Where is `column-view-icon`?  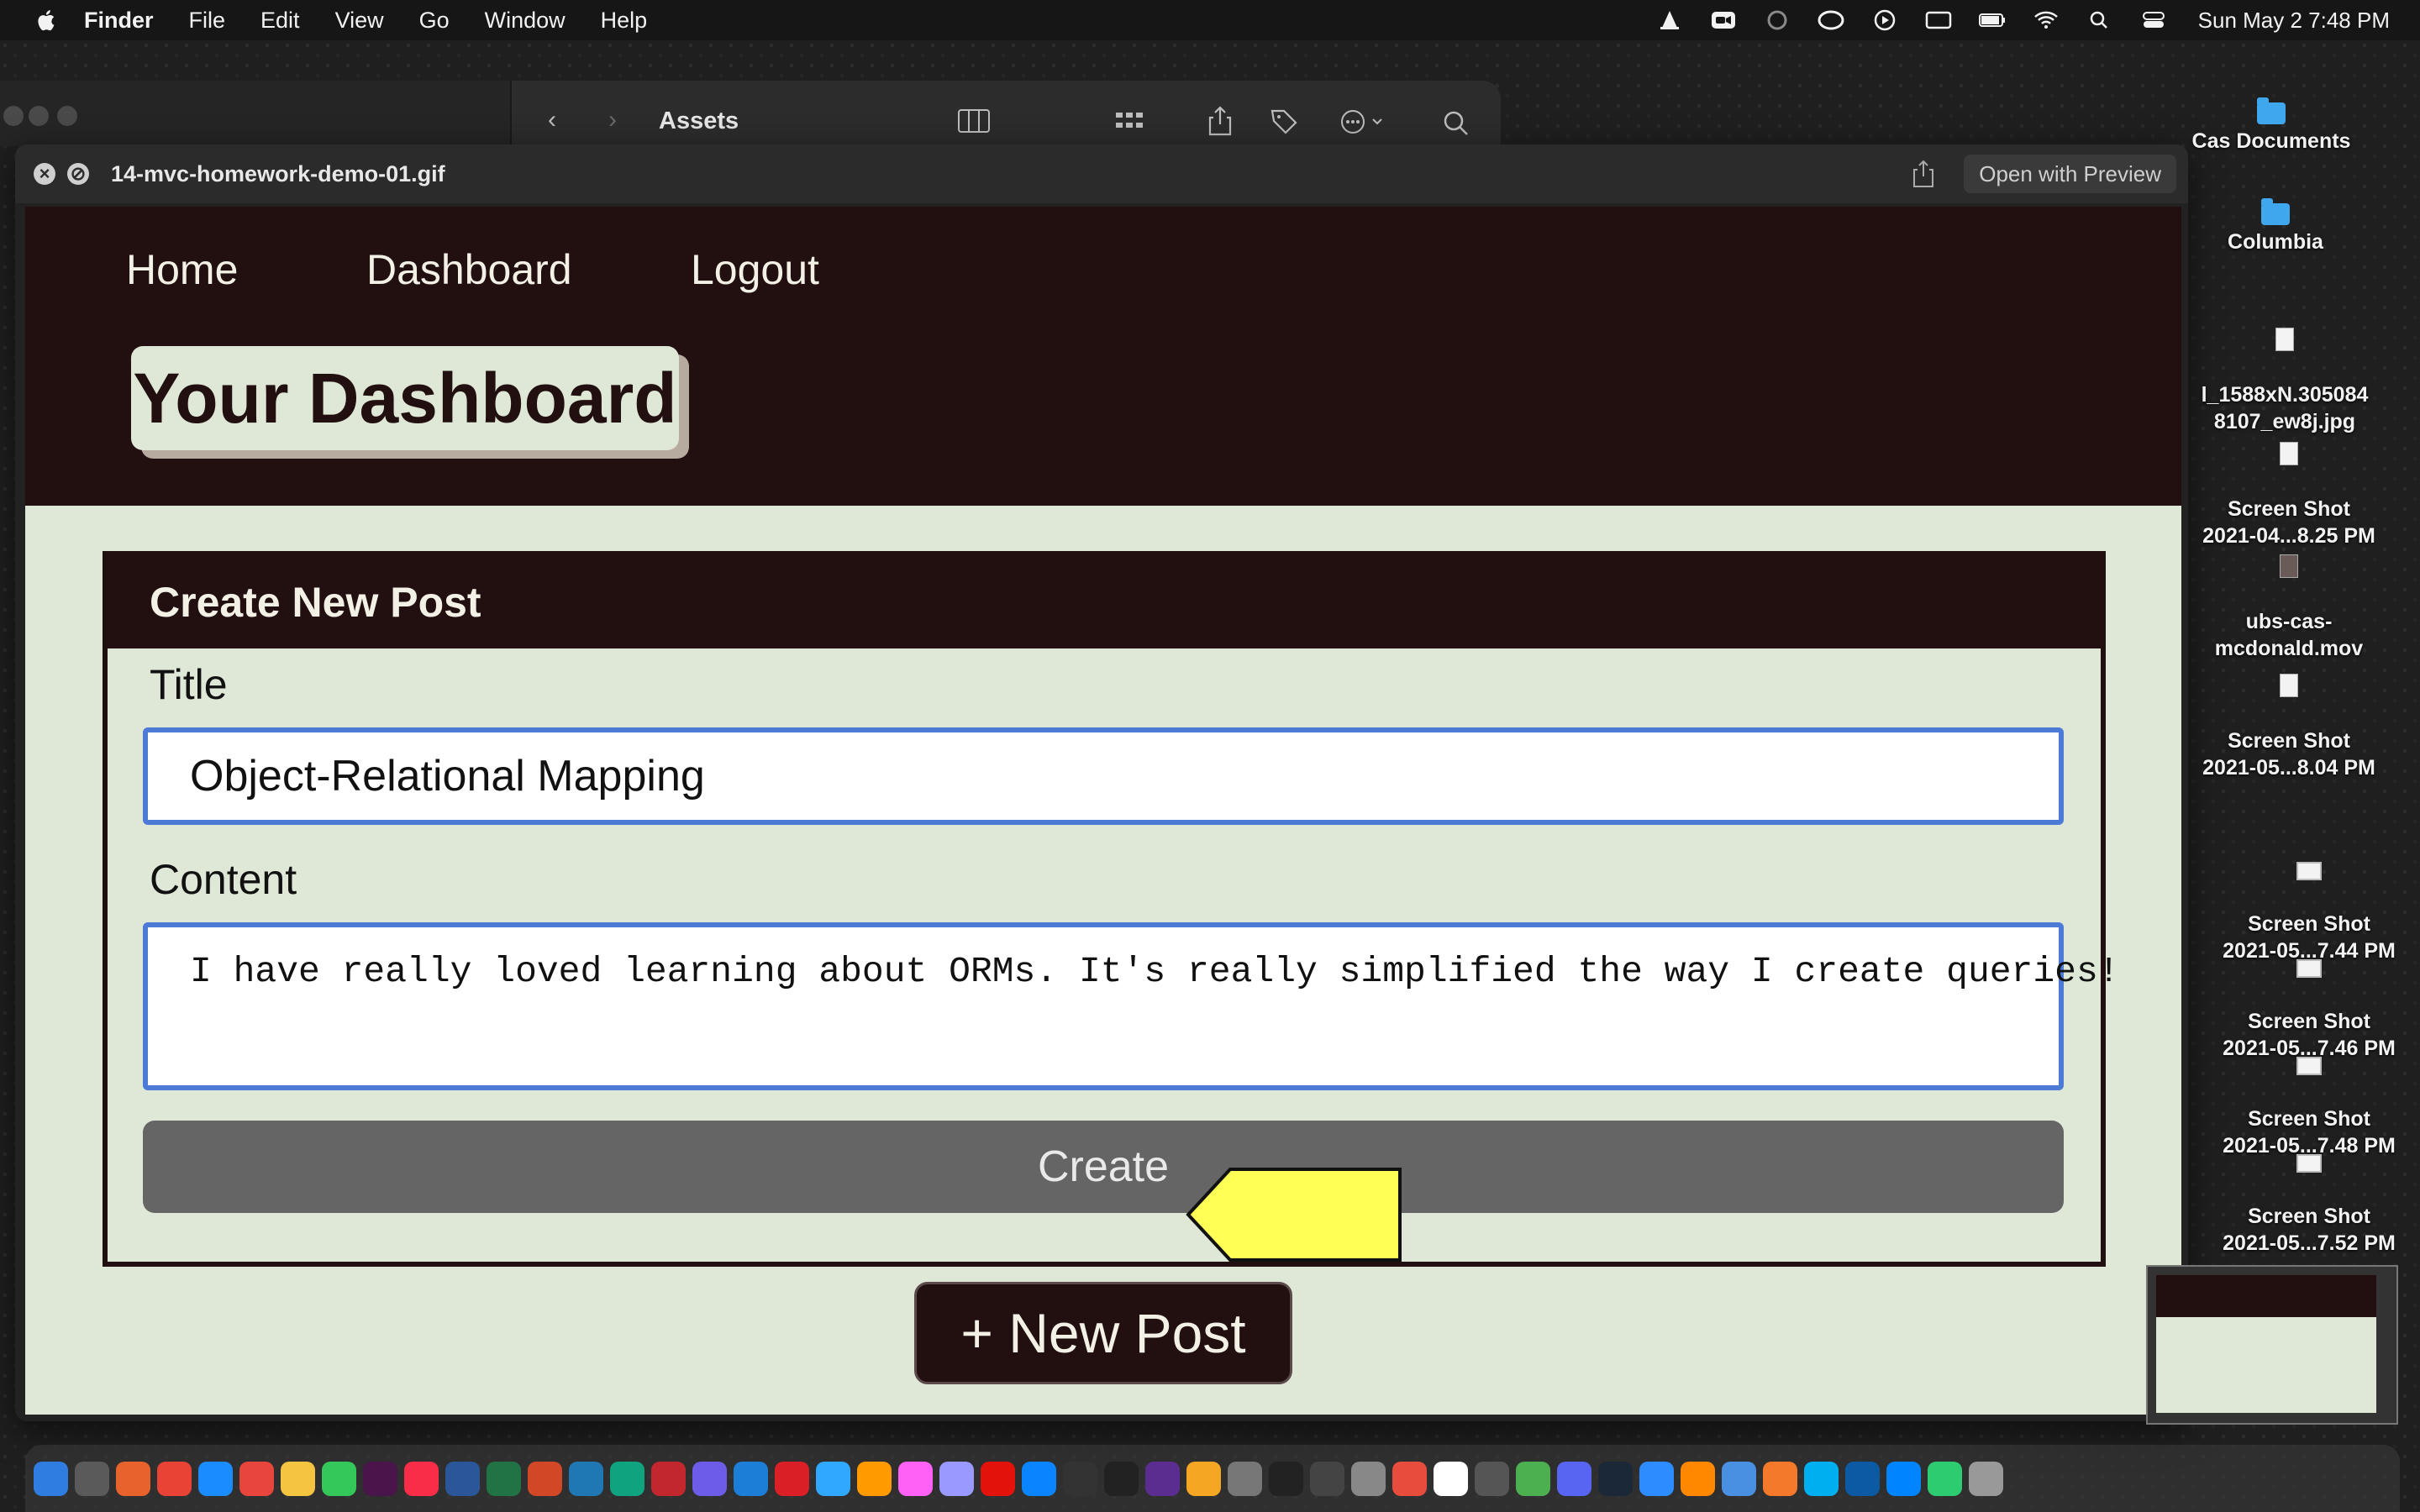 column-view-icon is located at coordinates (975, 121).